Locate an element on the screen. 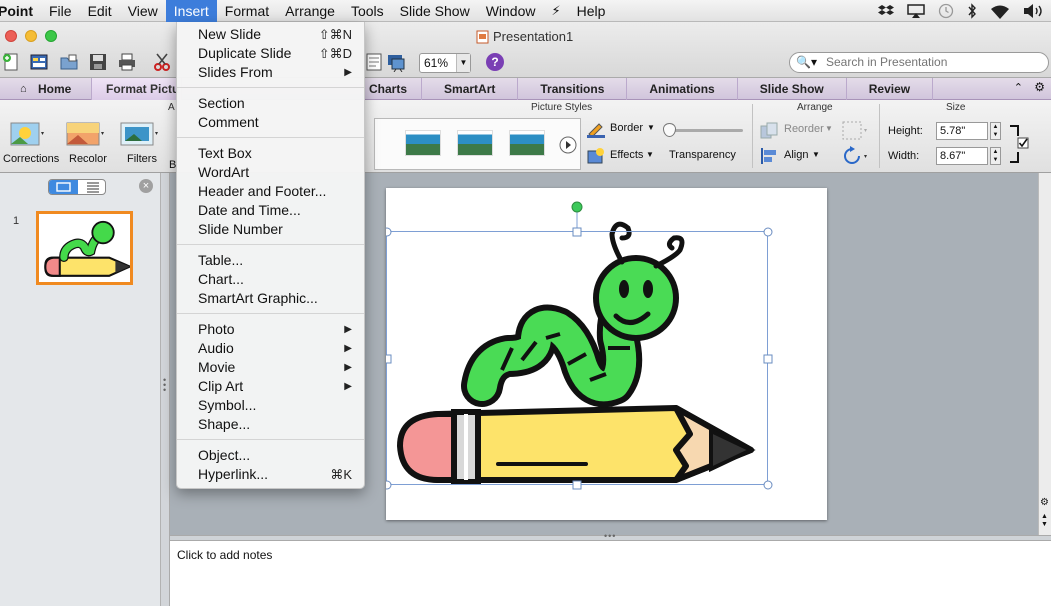 The width and height of the screenshot is (1051, 606). resize-handle-top is located at coordinates (577, 232).